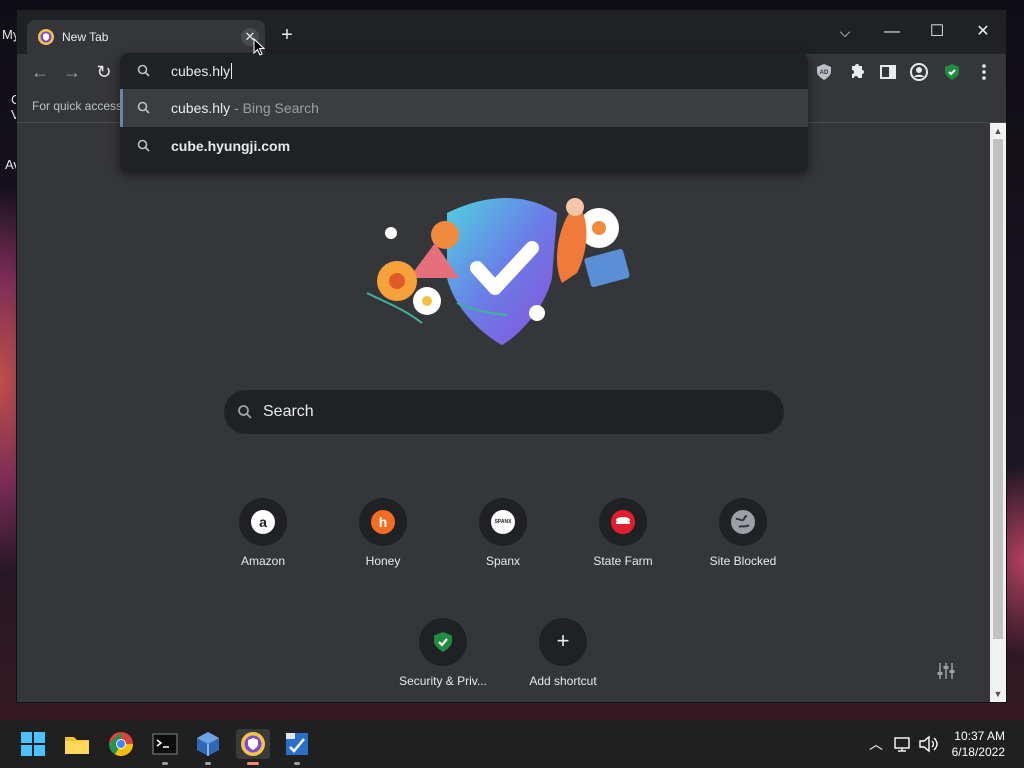 The width and height of the screenshot is (1024, 768). What do you see at coordinates (498, 271) in the screenshot?
I see `security-illustration` at bounding box center [498, 271].